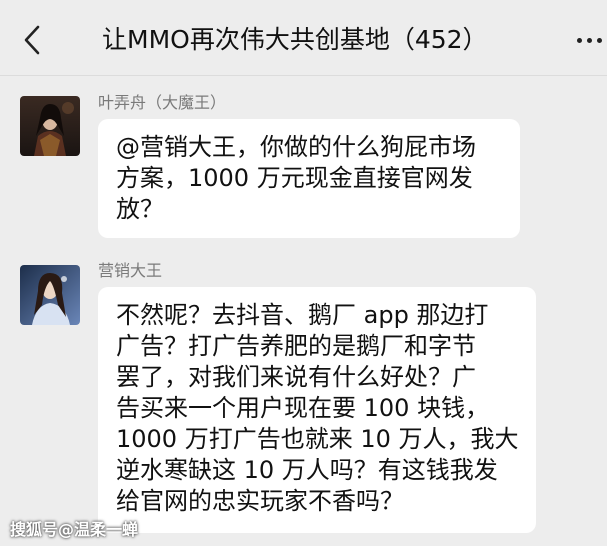  Describe the element at coordinates (162, 102) in the screenshot. I see `sender-name: 叶弄舟（大魔王）` at that location.